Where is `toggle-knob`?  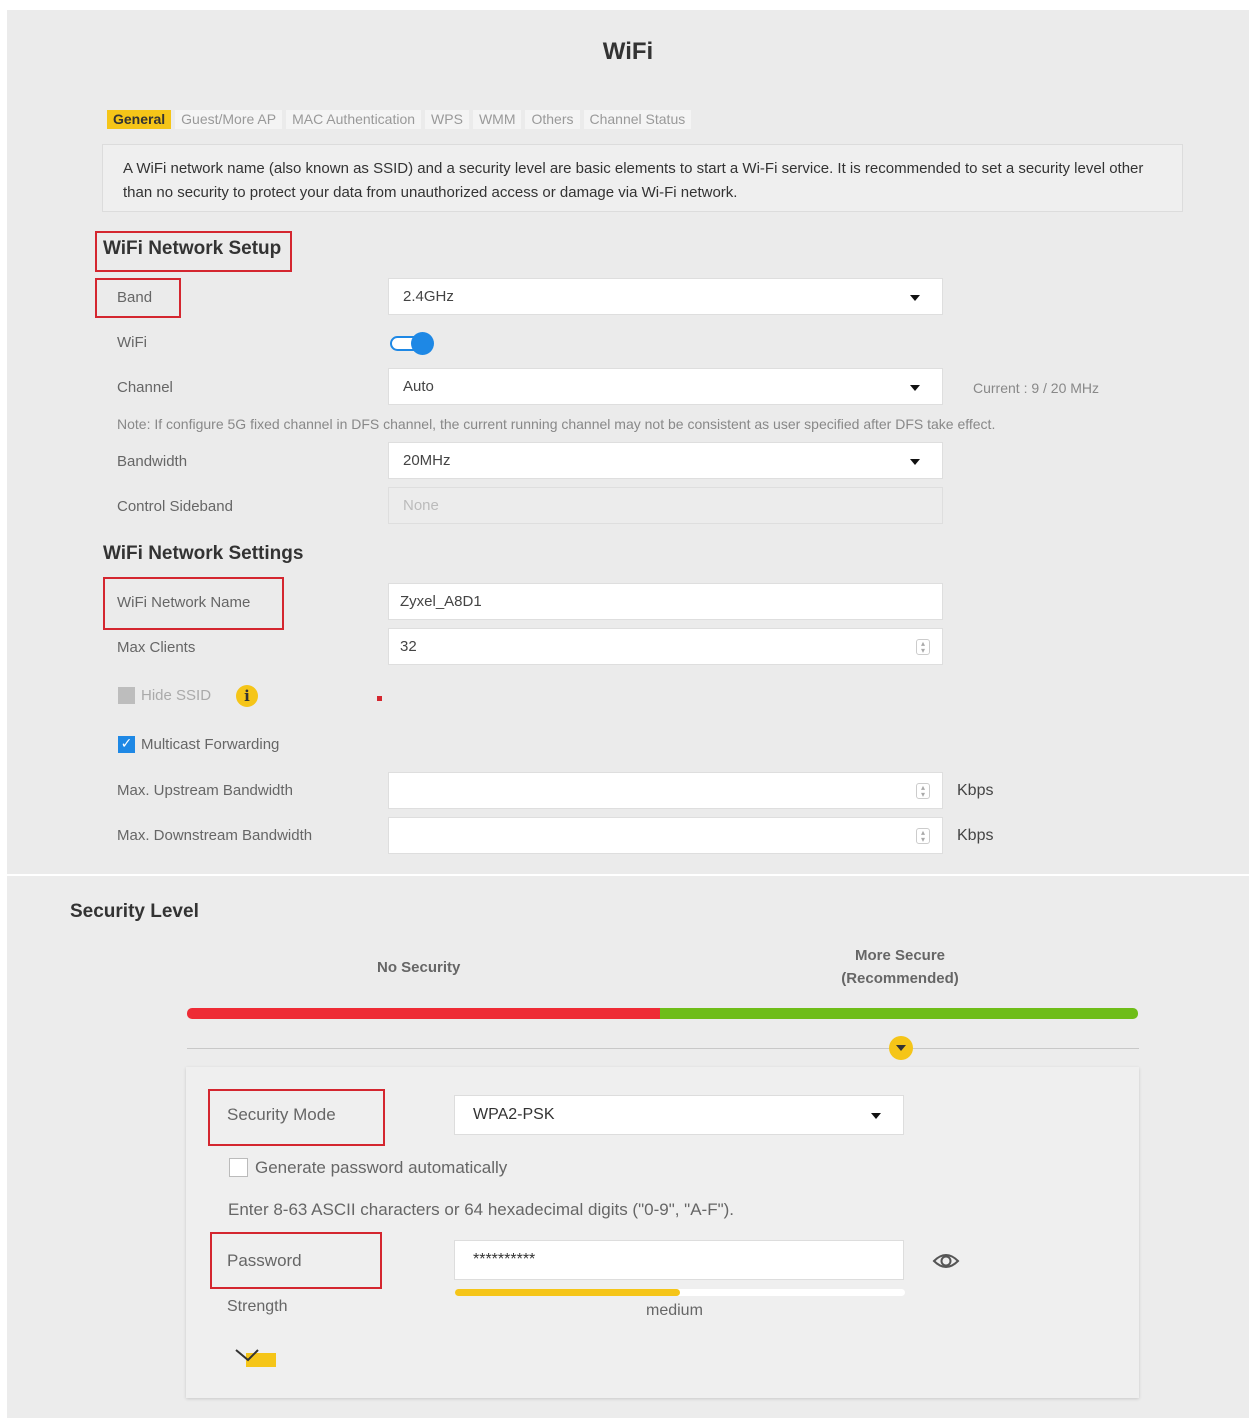 toggle-knob is located at coordinates (422, 343).